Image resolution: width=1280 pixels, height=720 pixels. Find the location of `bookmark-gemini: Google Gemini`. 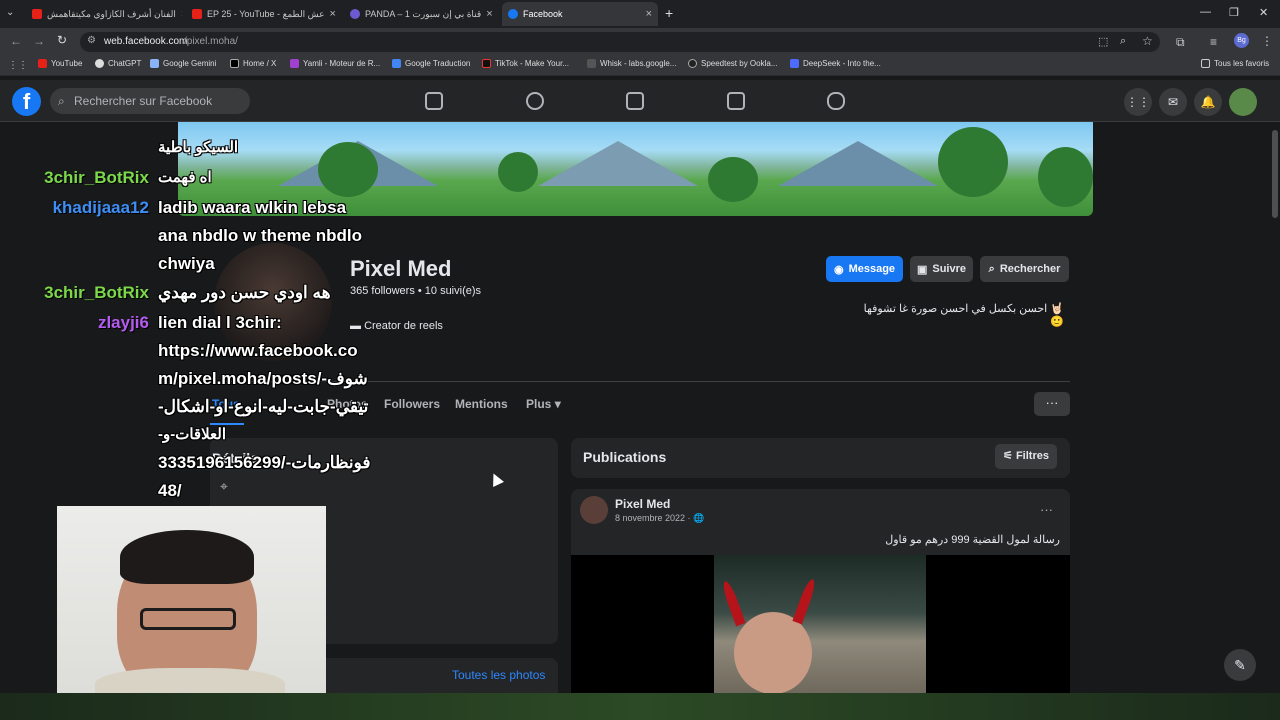

bookmark-gemini: Google Gemini is located at coordinates (183, 63).